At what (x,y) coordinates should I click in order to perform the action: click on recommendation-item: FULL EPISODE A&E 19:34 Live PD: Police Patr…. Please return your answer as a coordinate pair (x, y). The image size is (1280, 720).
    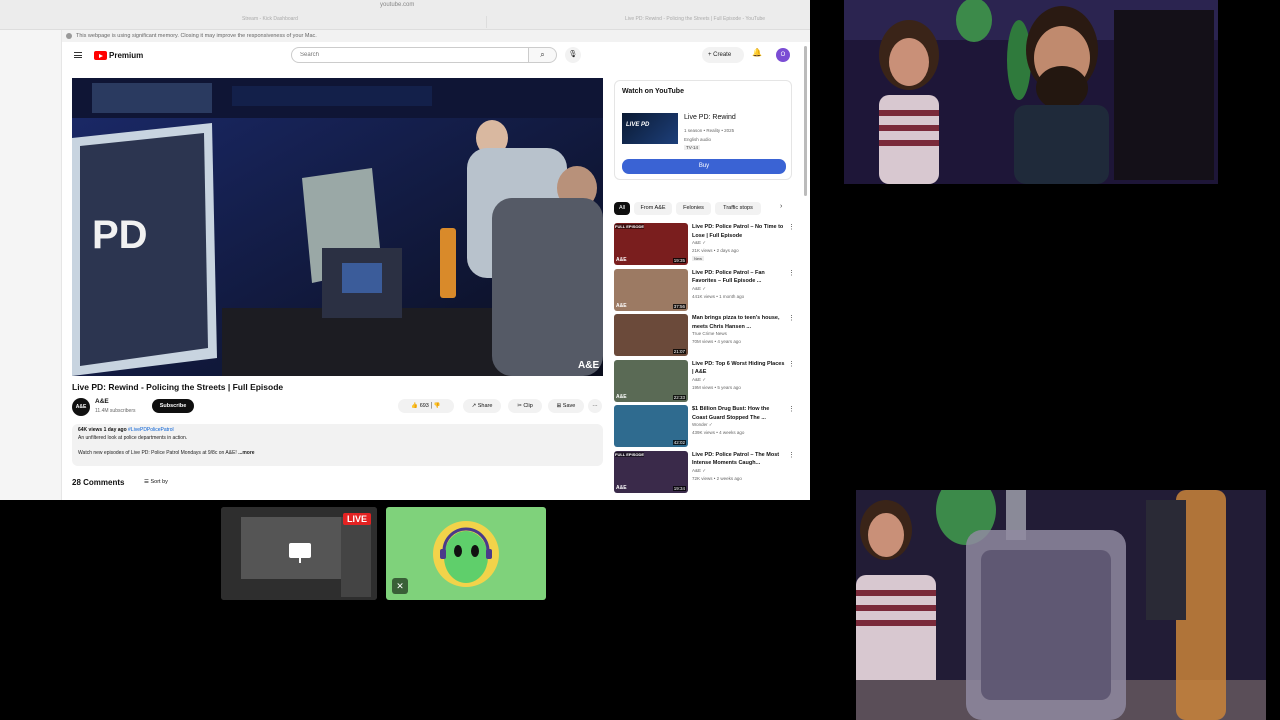
    Looking at the image, I should click on (709, 471).